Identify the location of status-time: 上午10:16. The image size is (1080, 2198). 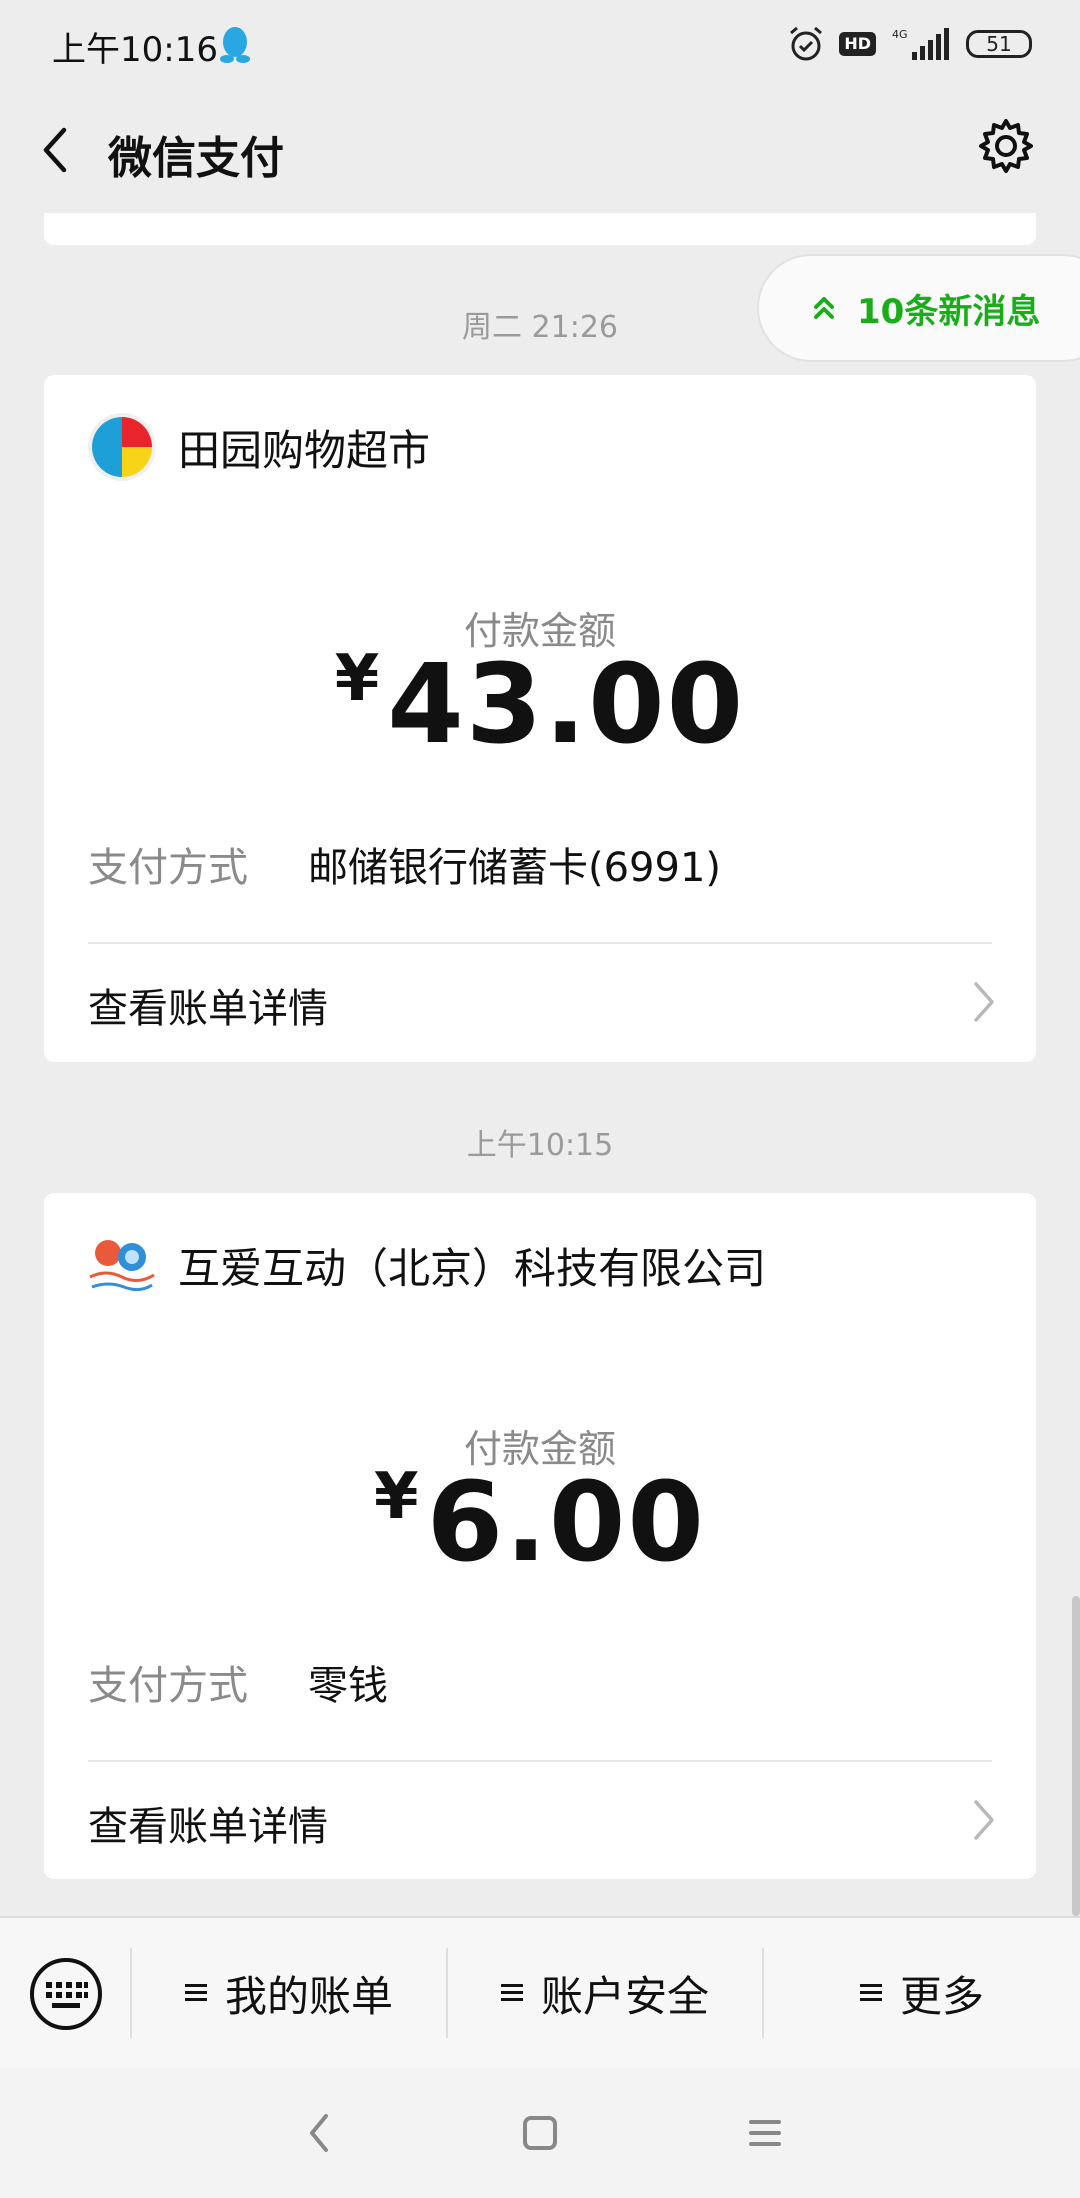
(135, 50).